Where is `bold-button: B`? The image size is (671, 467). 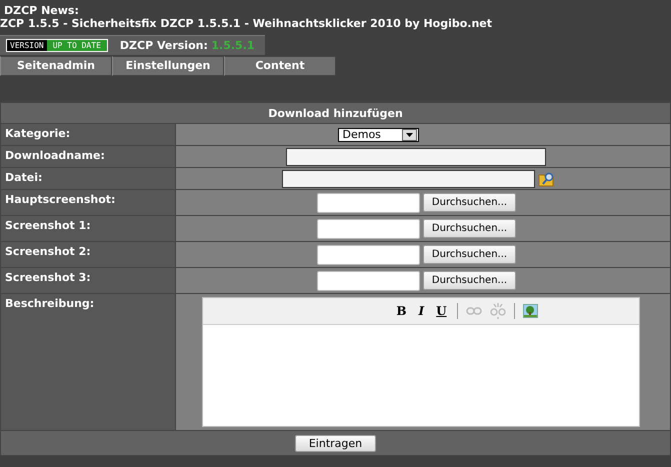
bold-button: B is located at coordinates (401, 311).